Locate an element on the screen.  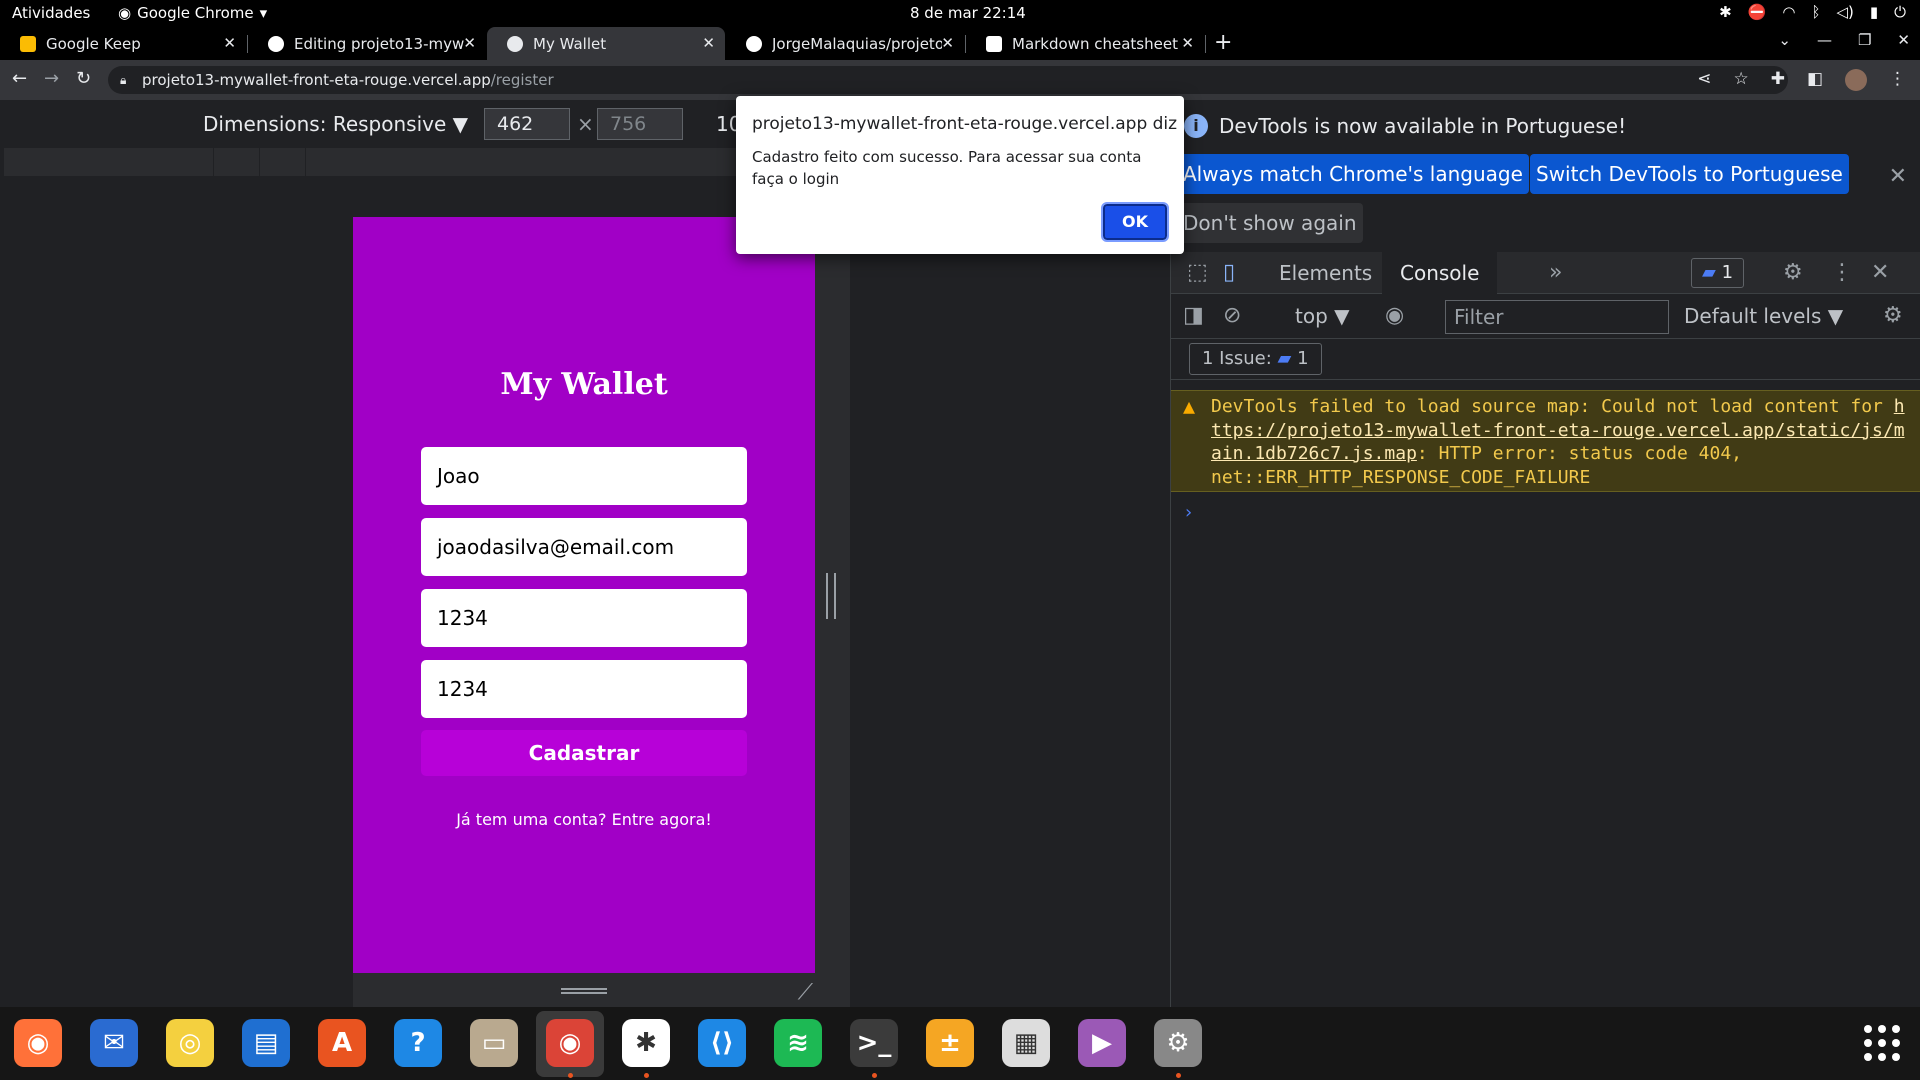
console-filter-input: Filter is located at coordinates (1557, 317).